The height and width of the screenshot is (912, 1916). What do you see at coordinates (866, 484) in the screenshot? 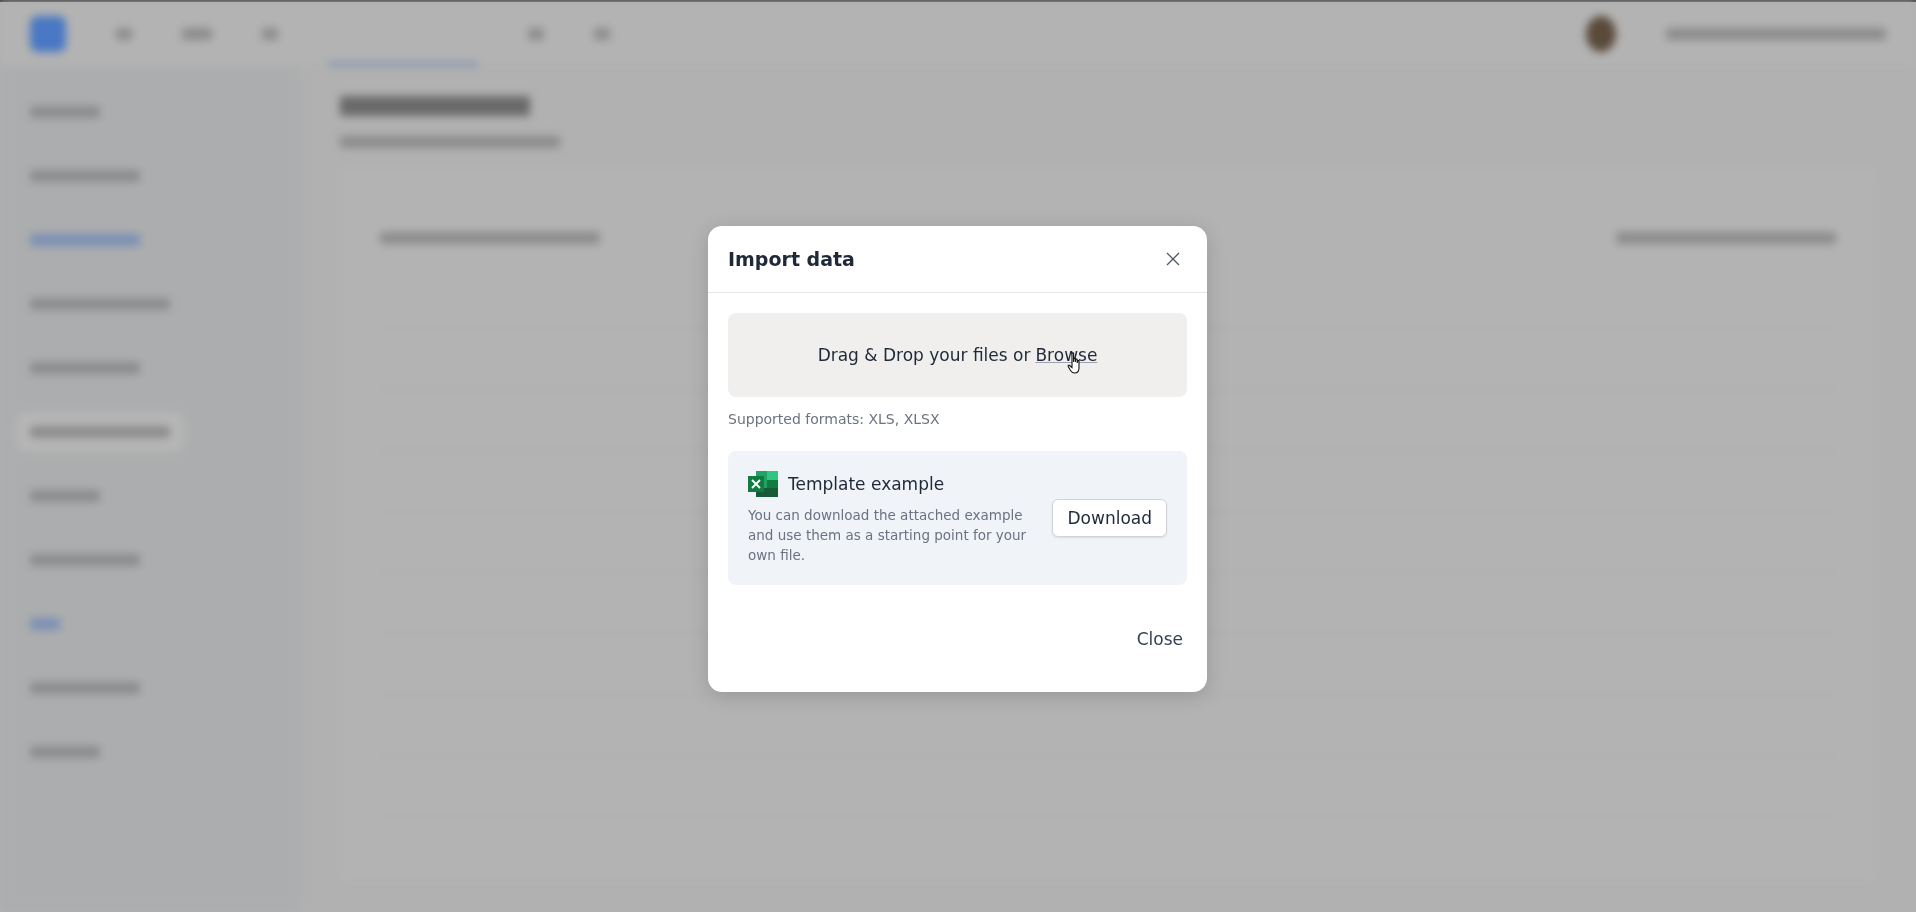
I see `template-title: Template example` at bounding box center [866, 484].